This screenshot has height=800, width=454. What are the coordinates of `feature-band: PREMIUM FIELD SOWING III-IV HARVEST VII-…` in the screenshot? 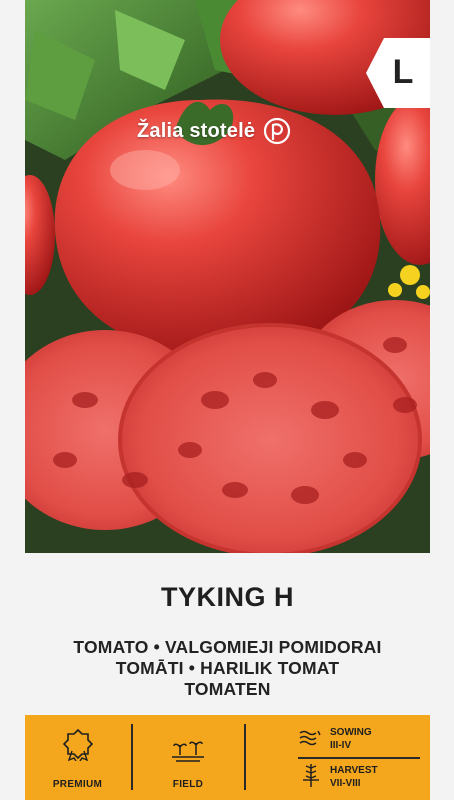 It's located at (227, 757).